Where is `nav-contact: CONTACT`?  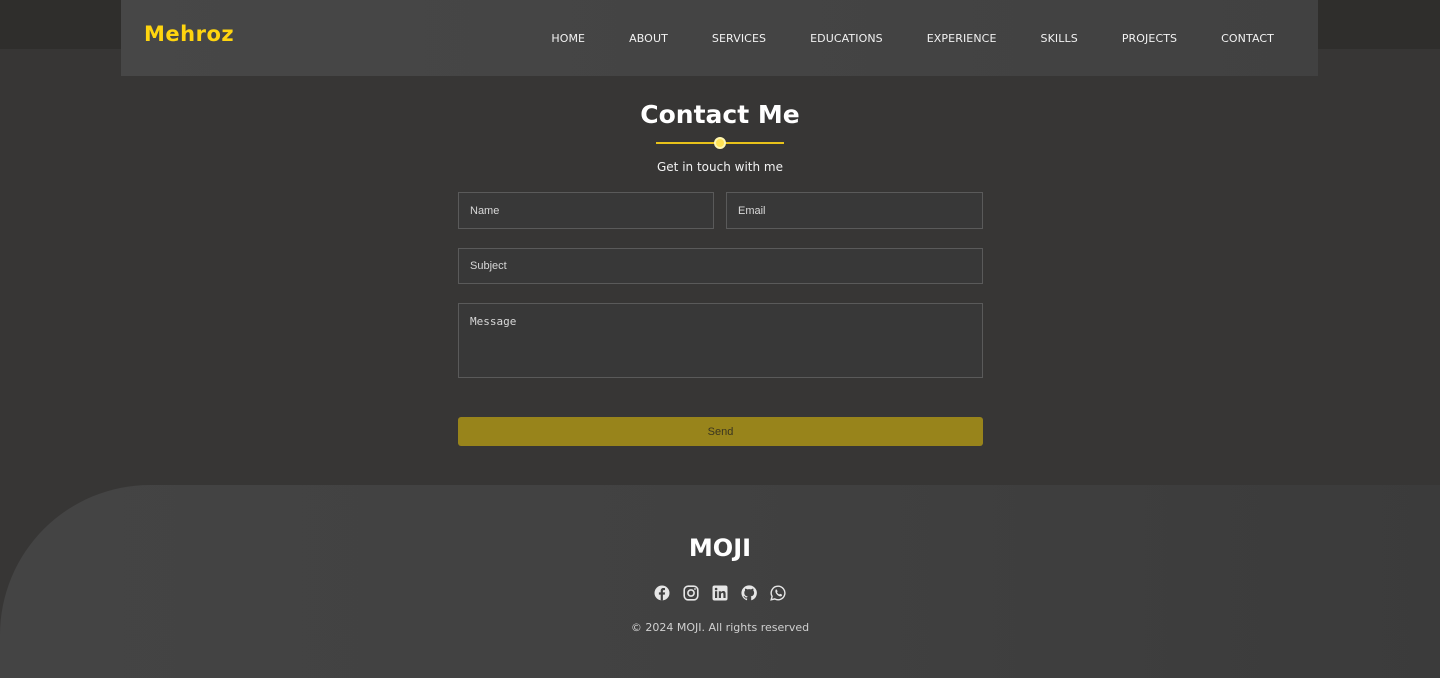
nav-contact: CONTACT is located at coordinates (1247, 38).